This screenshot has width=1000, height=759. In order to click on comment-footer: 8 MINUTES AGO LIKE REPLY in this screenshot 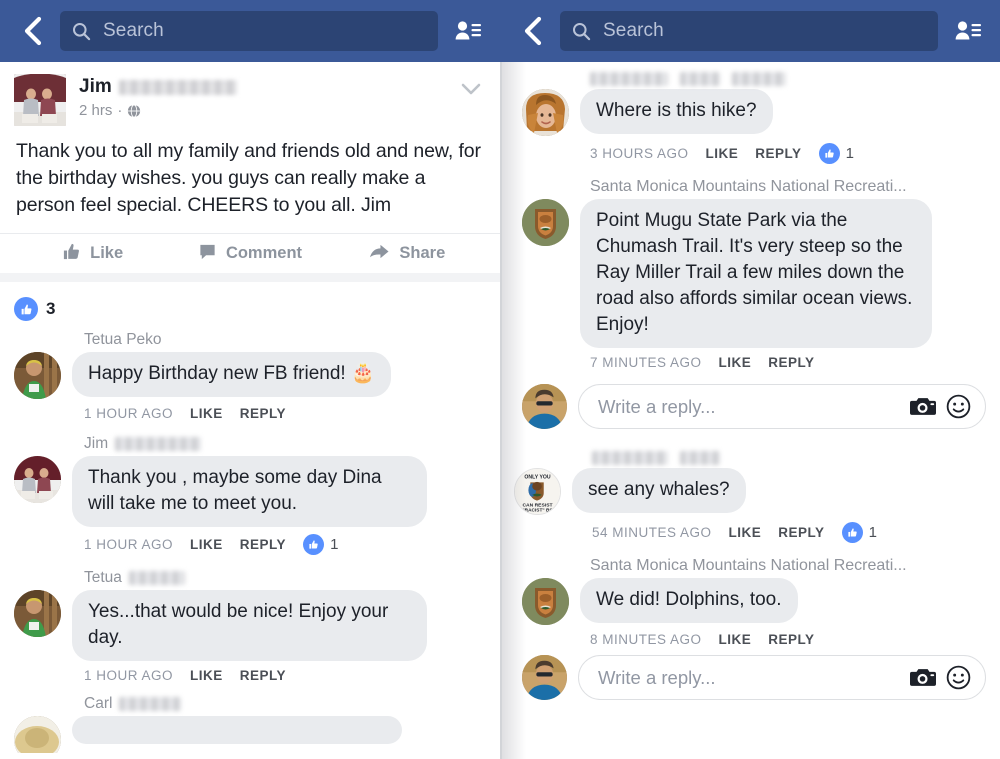, I will do `click(788, 639)`.